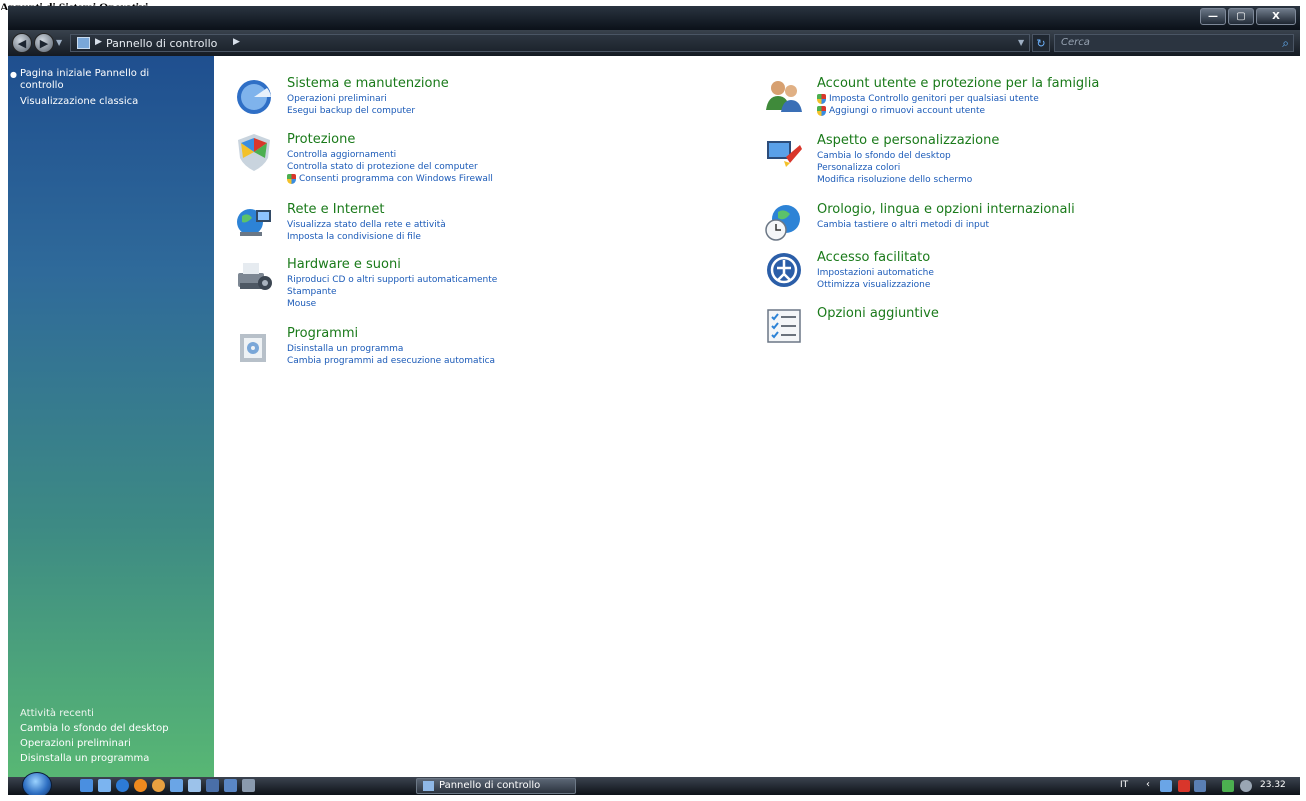 Image resolution: width=1306 pixels, height=801 pixels. I want to click on task-link: Esegui backup del computer, so click(351, 111).